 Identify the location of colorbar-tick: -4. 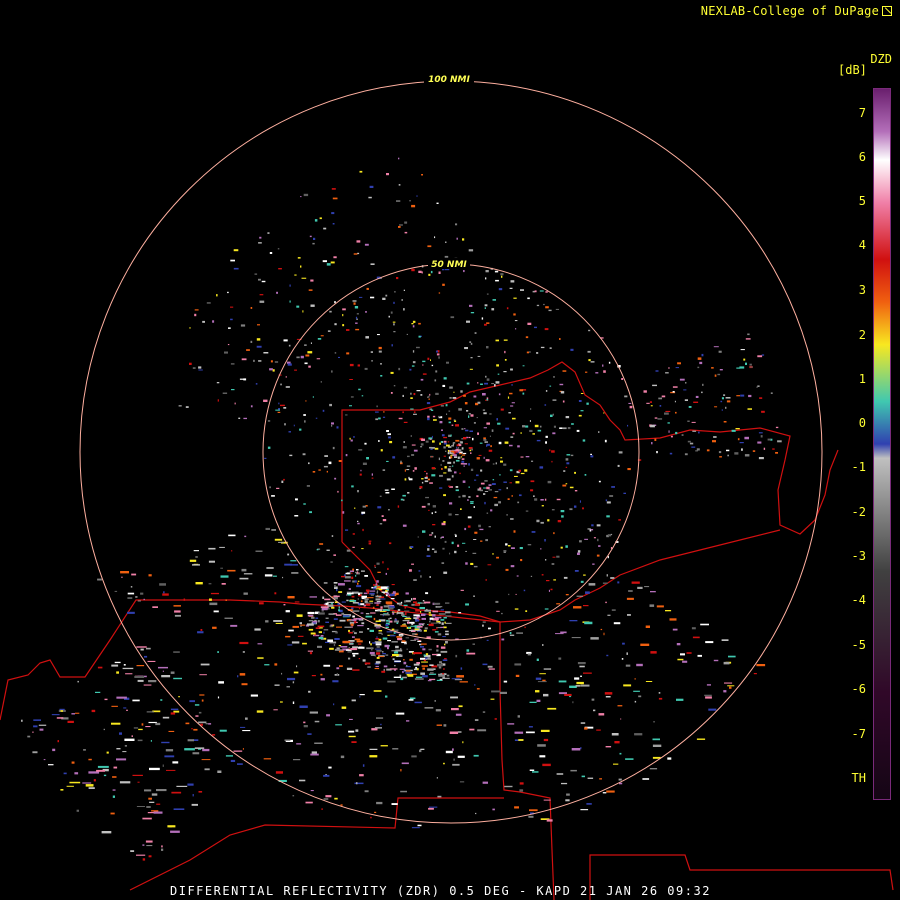
(858, 600).